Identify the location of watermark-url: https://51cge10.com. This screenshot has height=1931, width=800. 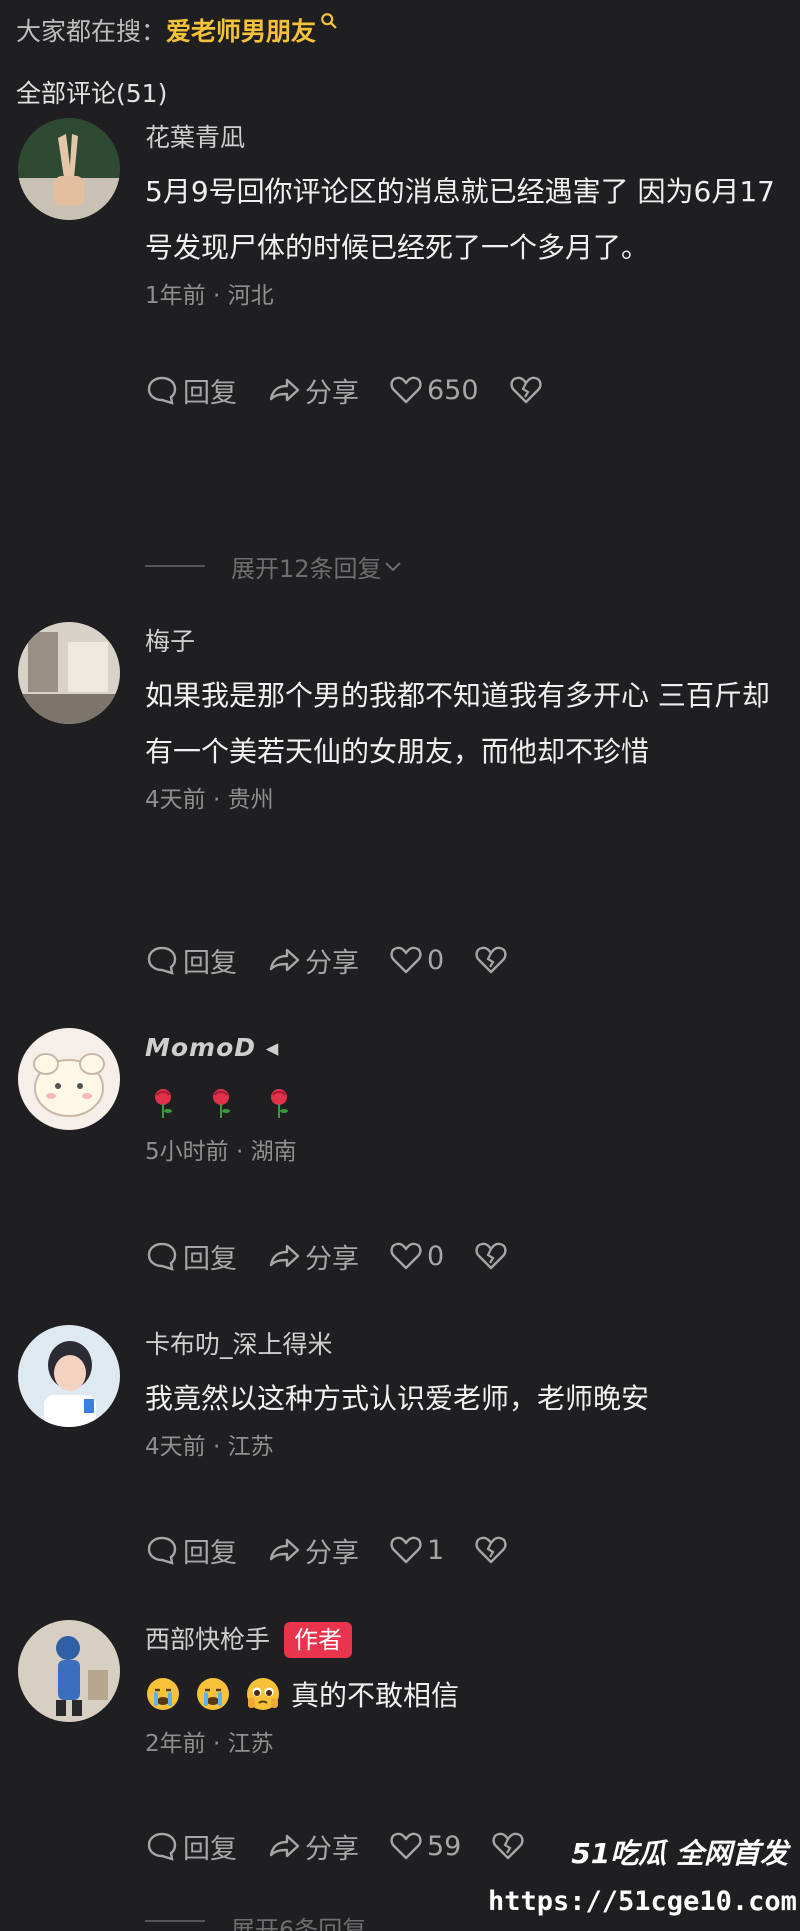
(642, 1901).